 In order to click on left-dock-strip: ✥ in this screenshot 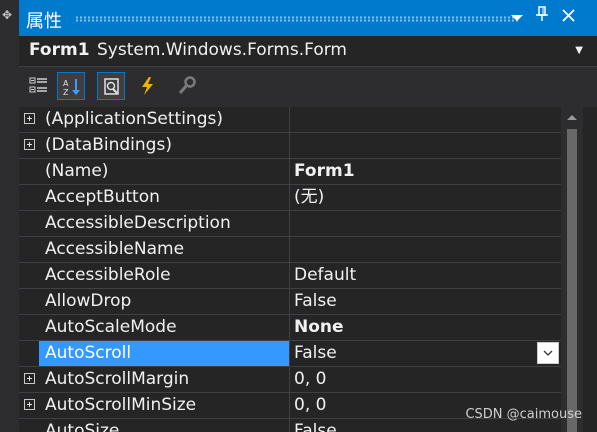, I will do `click(10, 216)`.